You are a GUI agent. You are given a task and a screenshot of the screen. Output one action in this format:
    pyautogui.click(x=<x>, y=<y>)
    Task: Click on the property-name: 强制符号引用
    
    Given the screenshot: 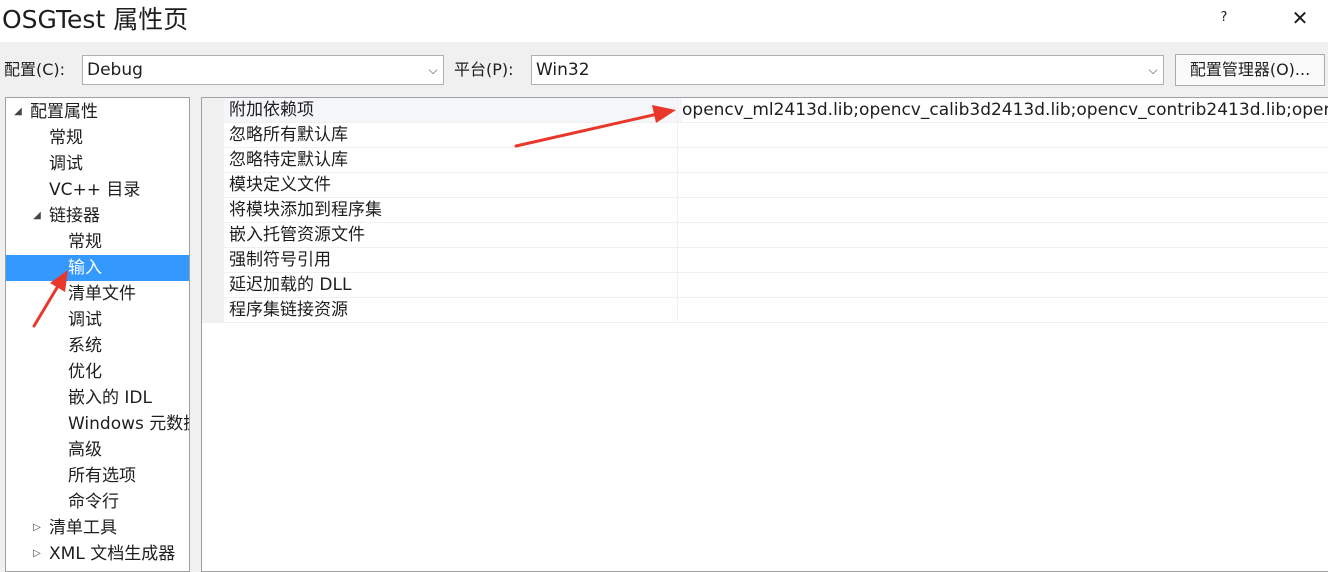 What is the action you would take?
    pyautogui.click(x=280, y=260)
    